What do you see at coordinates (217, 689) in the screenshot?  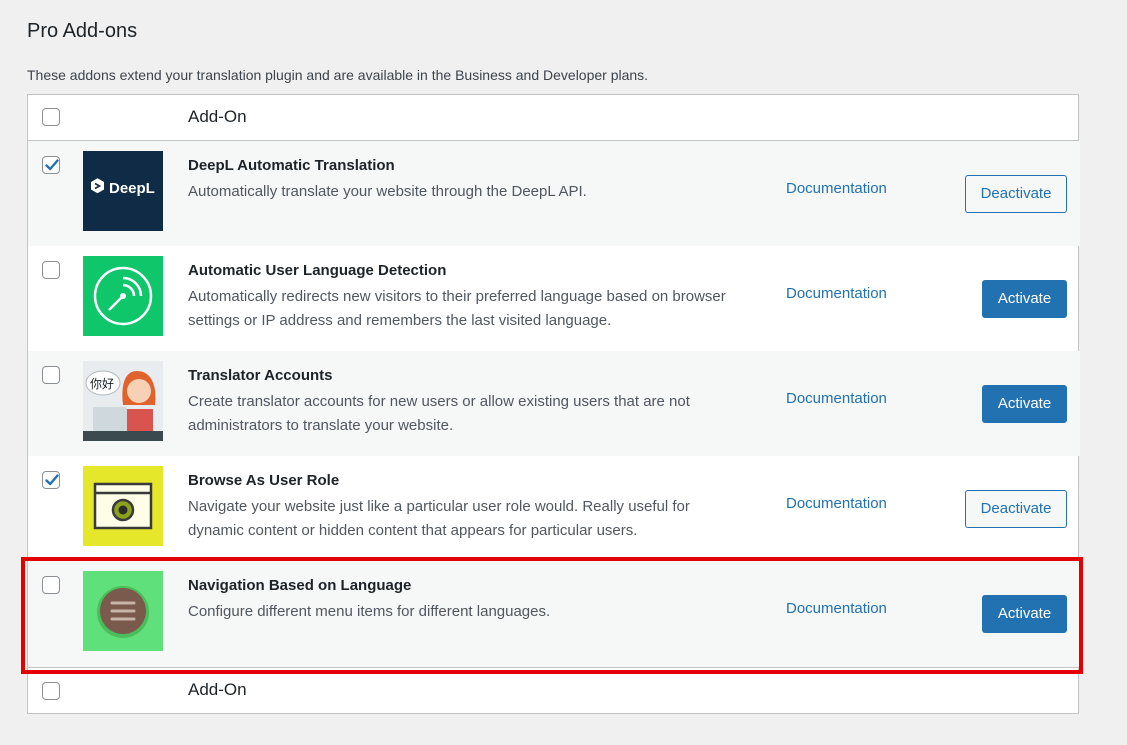 I see `addon-column-footer: Add-On` at bounding box center [217, 689].